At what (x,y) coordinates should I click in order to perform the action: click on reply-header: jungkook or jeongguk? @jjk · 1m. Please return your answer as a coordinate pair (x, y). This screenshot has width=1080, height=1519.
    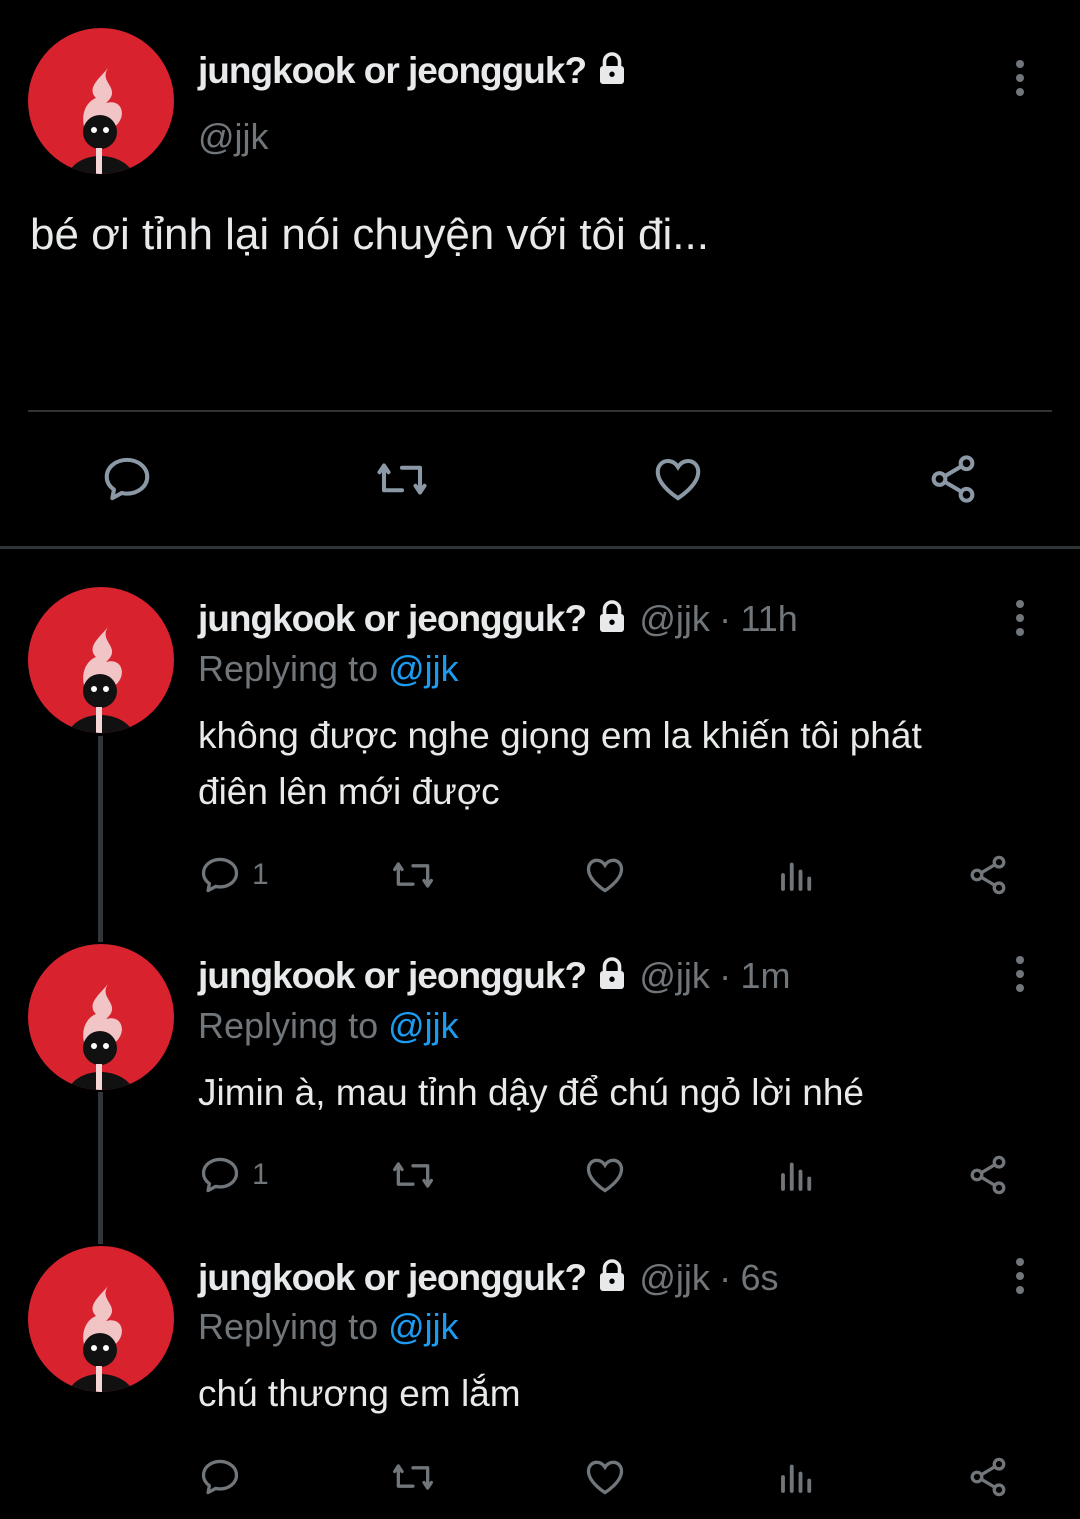
    Looking at the image, I should click on (494, 978).